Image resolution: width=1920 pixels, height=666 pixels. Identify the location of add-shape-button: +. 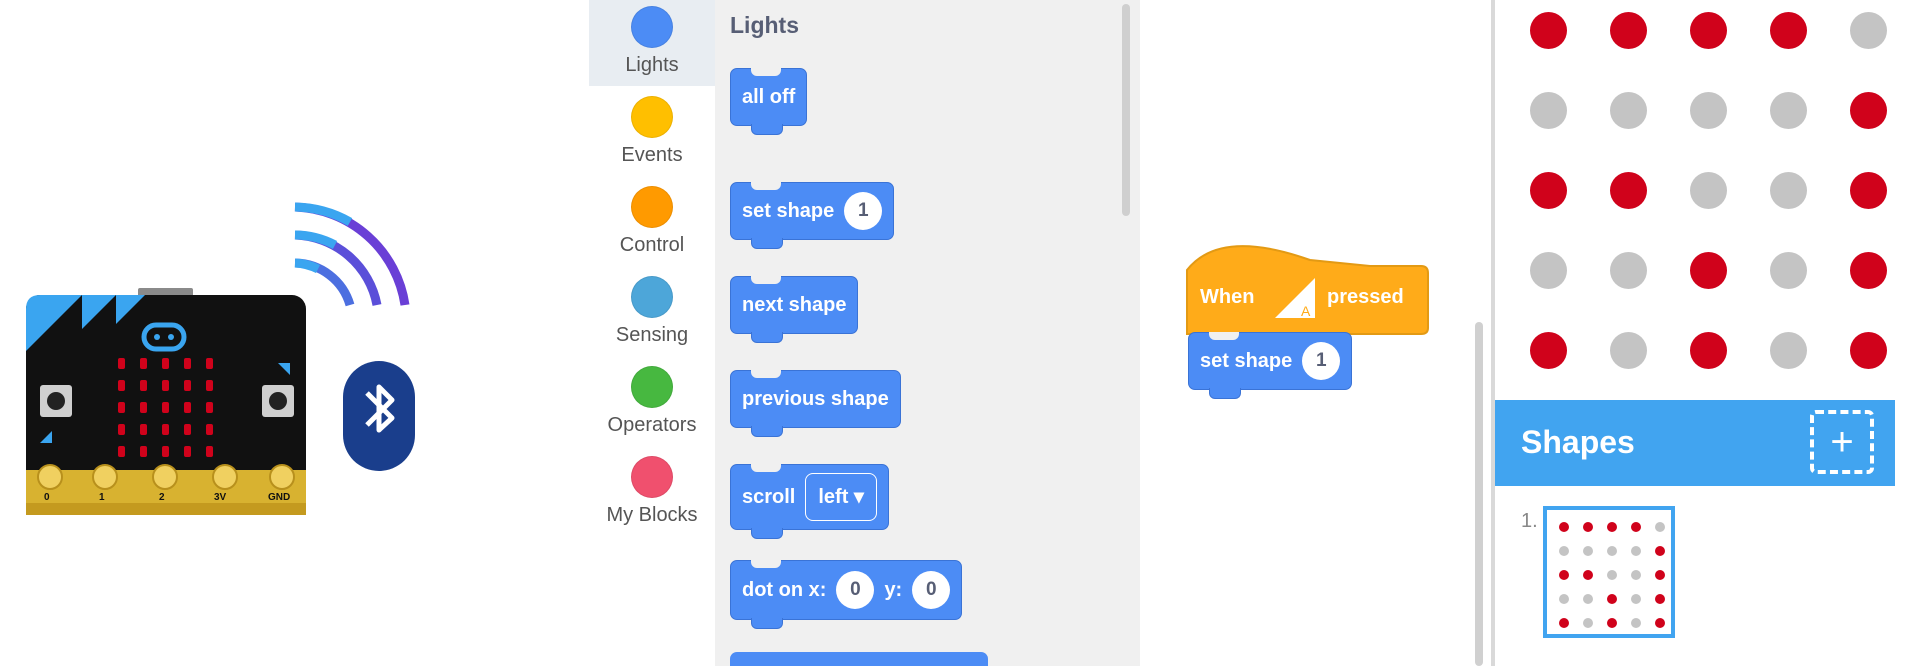
(1842, 442).